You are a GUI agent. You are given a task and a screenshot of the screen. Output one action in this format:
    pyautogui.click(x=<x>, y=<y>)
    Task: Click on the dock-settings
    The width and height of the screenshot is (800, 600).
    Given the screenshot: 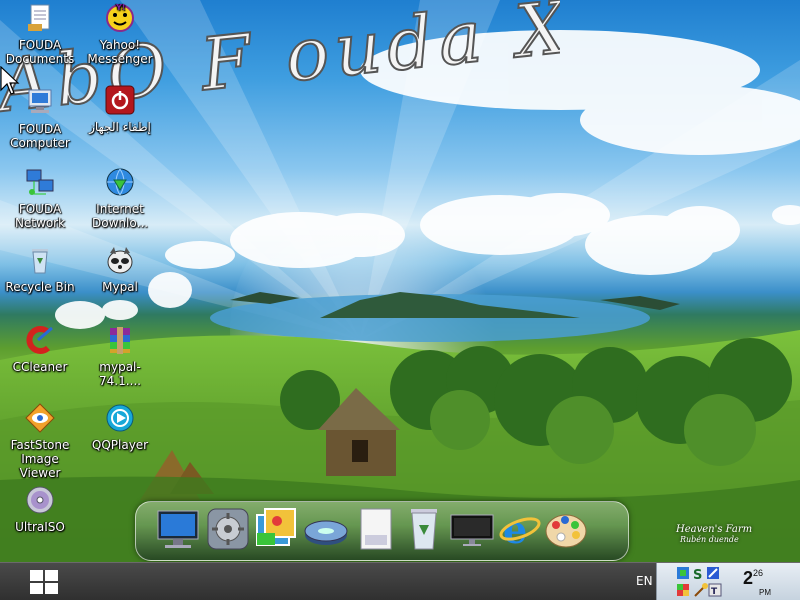 What is the action you would take?
    pyautogui.click(x=228, y=529)
    